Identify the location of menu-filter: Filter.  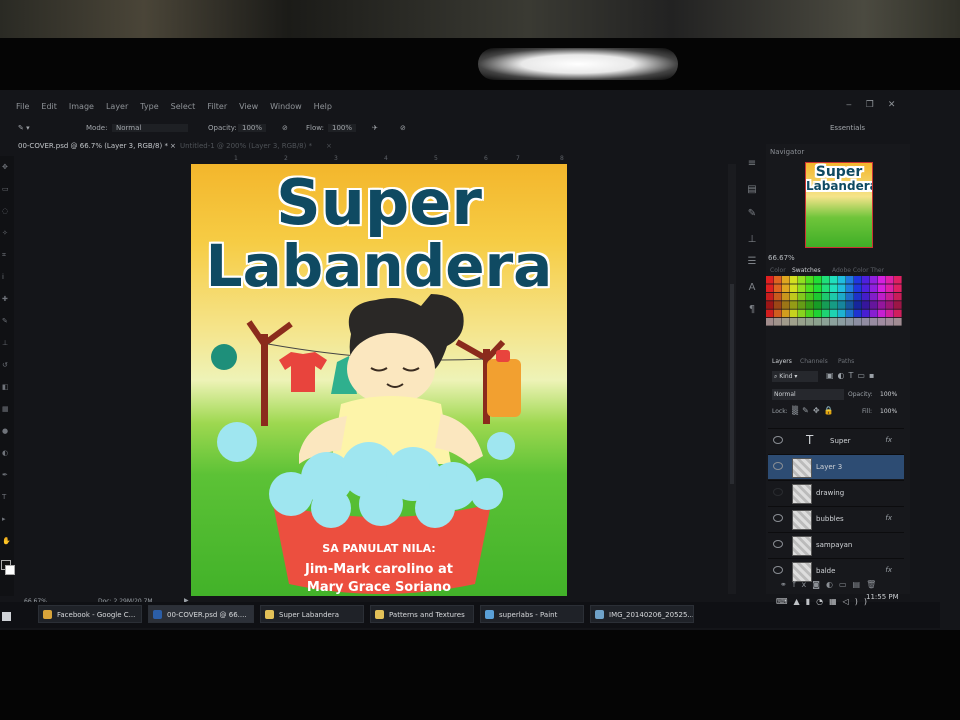
(217, 107).